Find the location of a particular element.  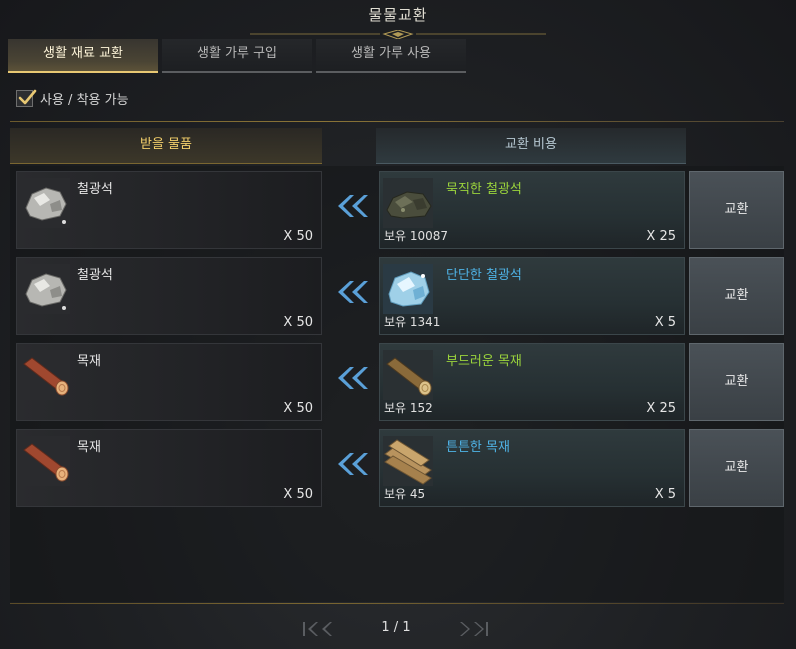

exchange-row: 철광석 X 50 단단한 철광석 보유 1341 X 5 교환 is located at coordinates (400, 293).